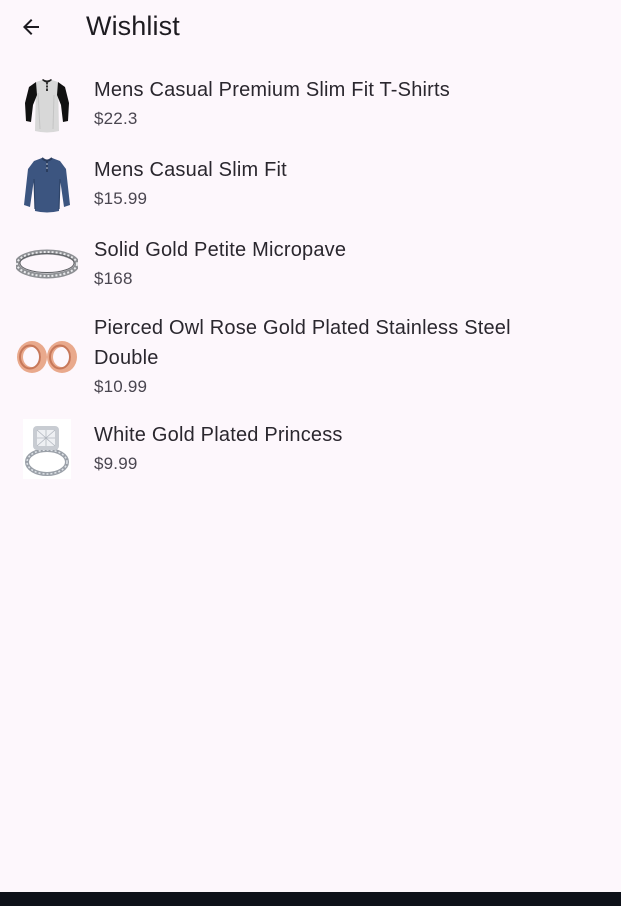  I want to click on arrow-back-icon, so click(31, 27).